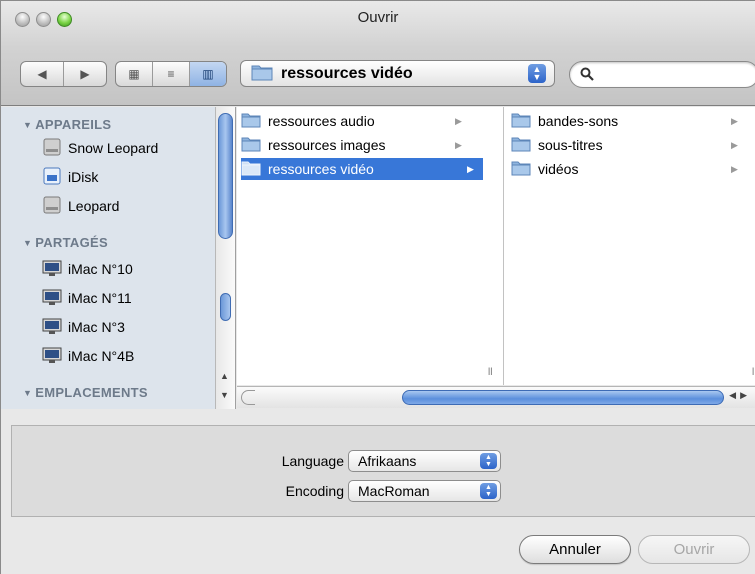 Image resolution: width=755 pixels, height=574 pixels. I want to click on browser-horizontal-scrollbar: ◀▶, so click(496, 397).